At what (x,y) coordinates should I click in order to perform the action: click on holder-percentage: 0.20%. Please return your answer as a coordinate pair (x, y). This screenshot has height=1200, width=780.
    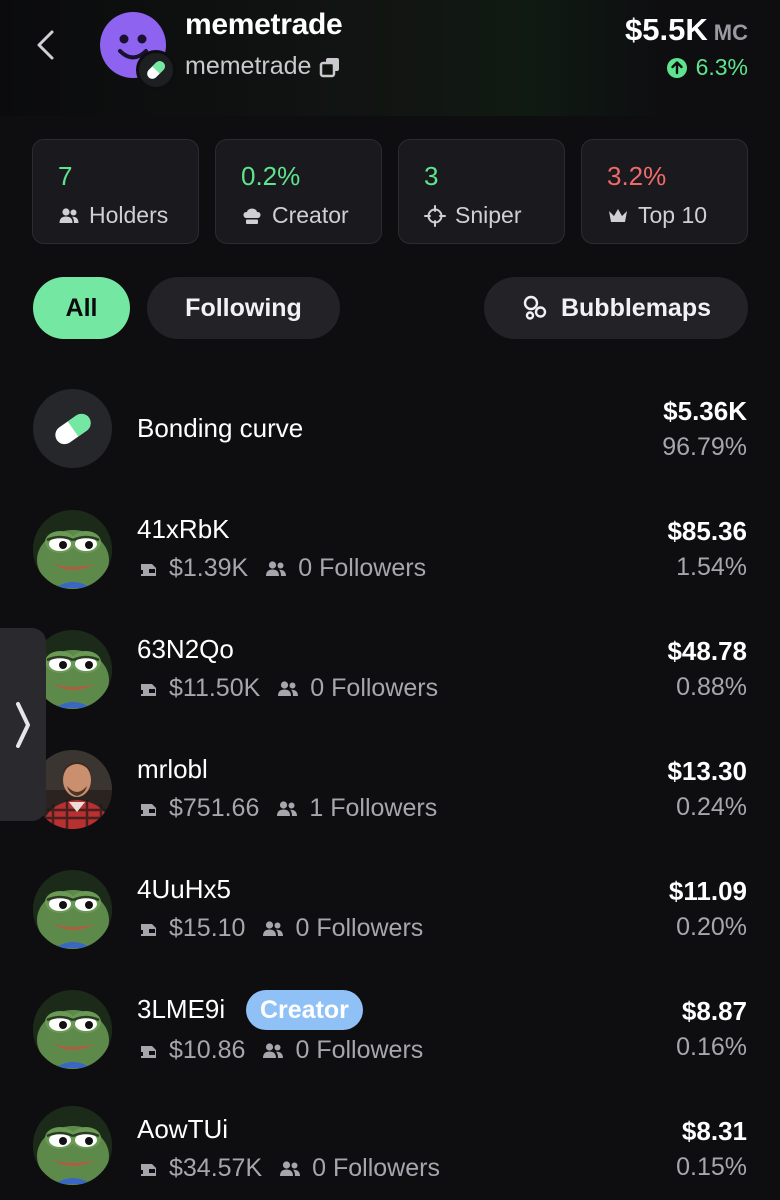
    Looking at the image, I should click on (711, 927).